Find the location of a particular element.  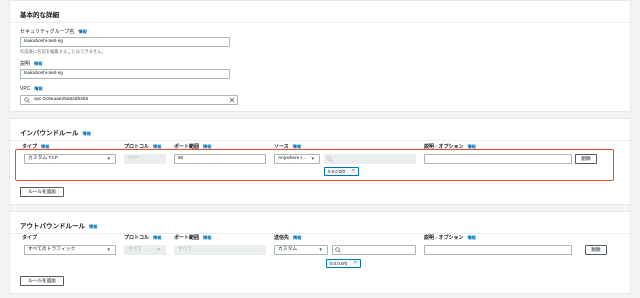

inbound-type-value: カスタム TCP is located at coordinates (43, 158).